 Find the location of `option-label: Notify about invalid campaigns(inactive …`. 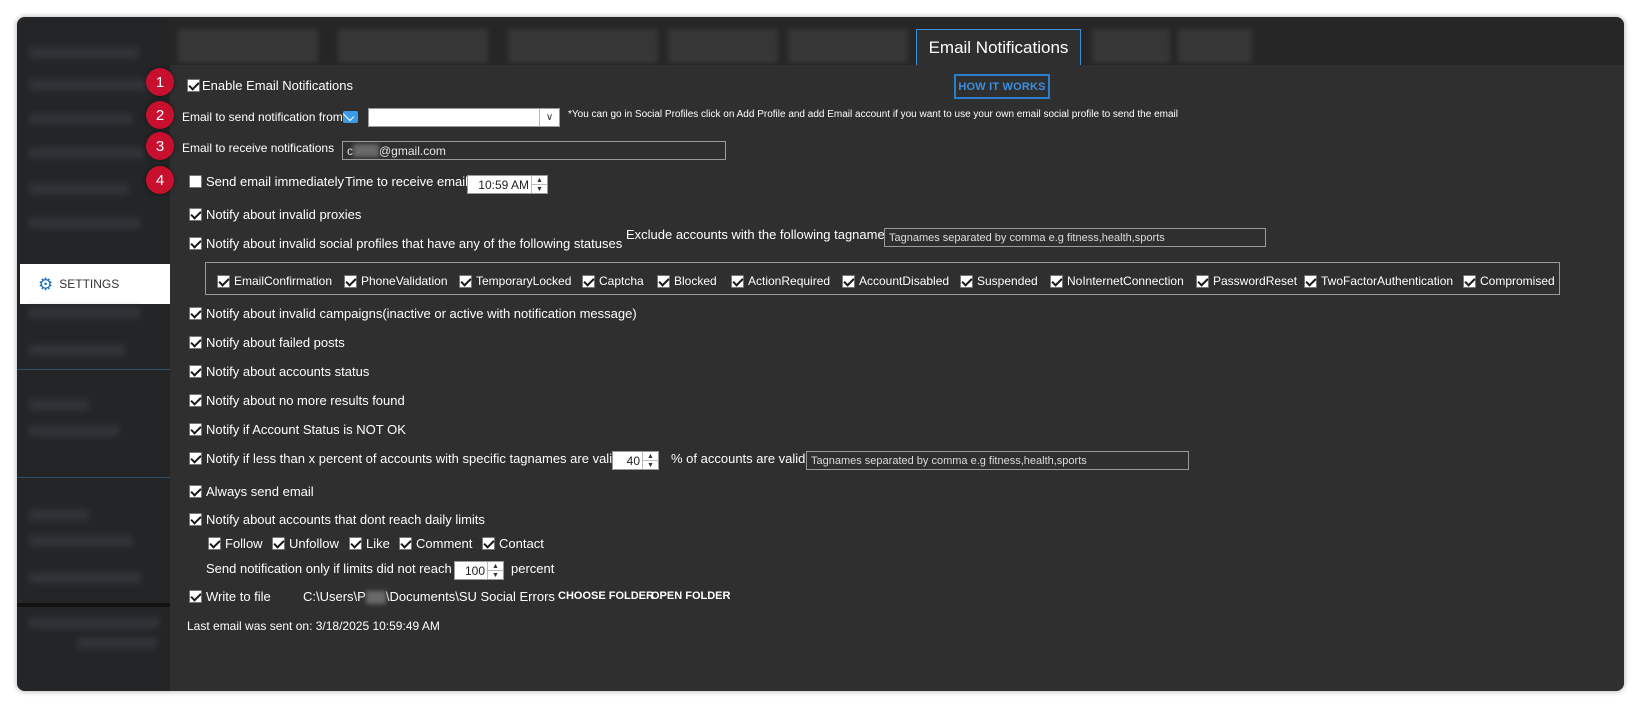

option-label: Notify about invalid campaigns(inactive … is located at coordinates (421, 313).